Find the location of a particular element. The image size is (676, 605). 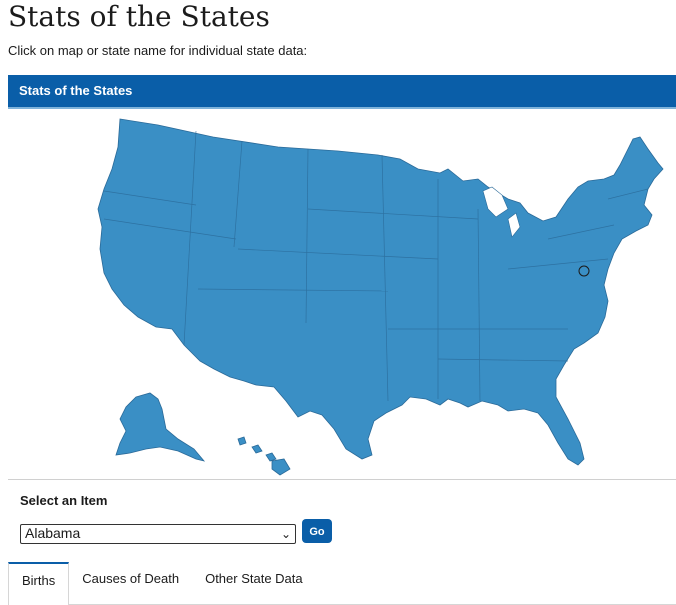

select-label: Select an Item is located at coordinates (64, 500).